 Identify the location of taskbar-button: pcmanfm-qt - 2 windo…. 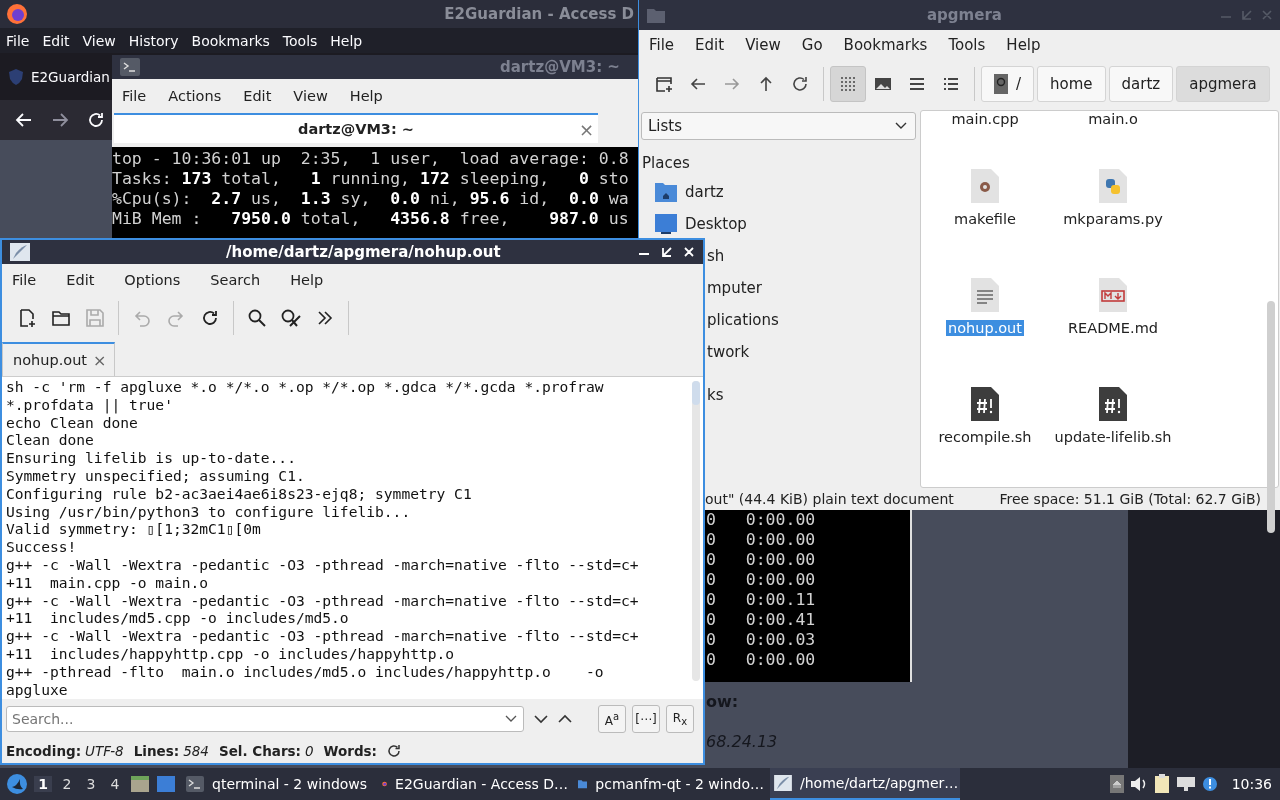
(669, 784).